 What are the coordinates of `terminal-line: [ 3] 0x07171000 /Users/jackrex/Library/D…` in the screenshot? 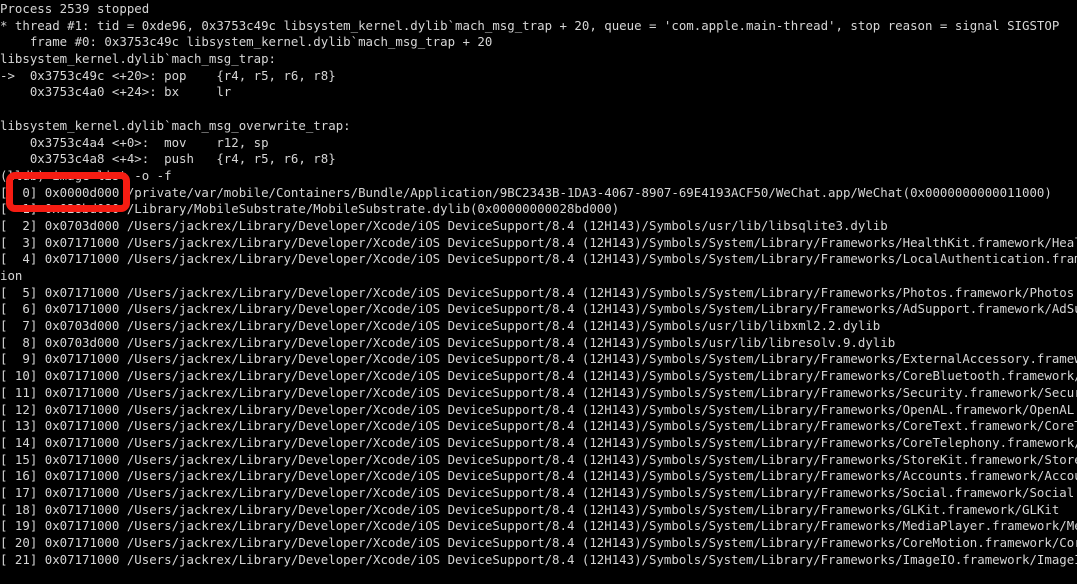 It's located at (538, 242).